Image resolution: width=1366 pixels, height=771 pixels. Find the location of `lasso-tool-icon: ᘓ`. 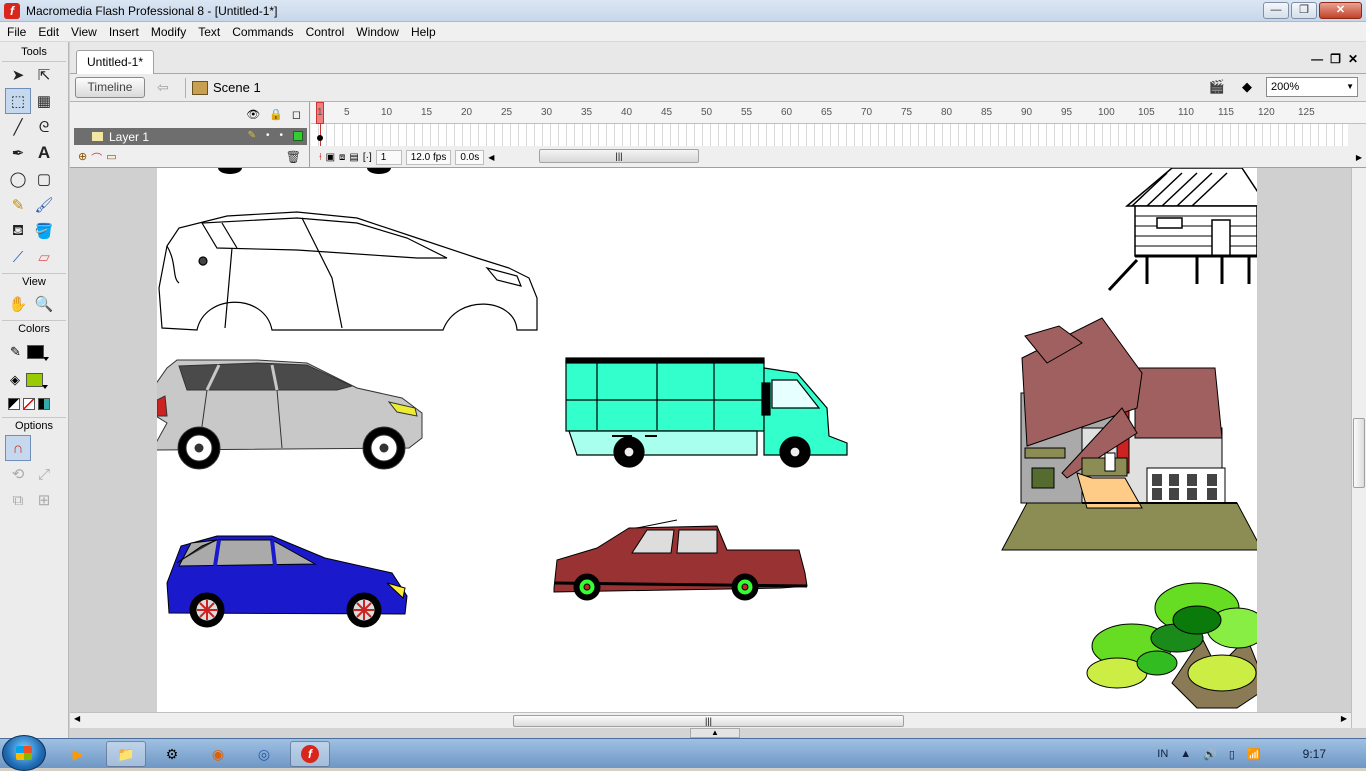

lasso-tool-icon: ᘓ is located at coordinates (44, 127).